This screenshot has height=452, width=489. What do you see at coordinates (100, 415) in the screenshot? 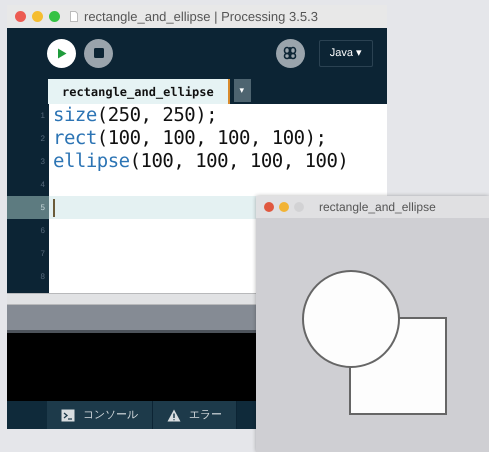
I see `console-tab: コンソール` at bounding box center [100, 415].